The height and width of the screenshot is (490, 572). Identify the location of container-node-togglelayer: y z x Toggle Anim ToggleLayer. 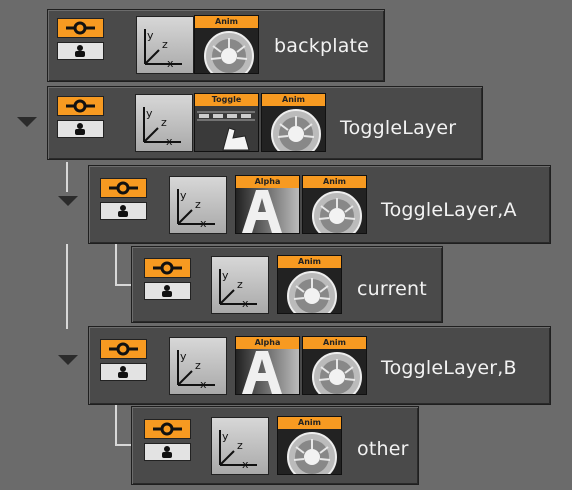
(265, 123).